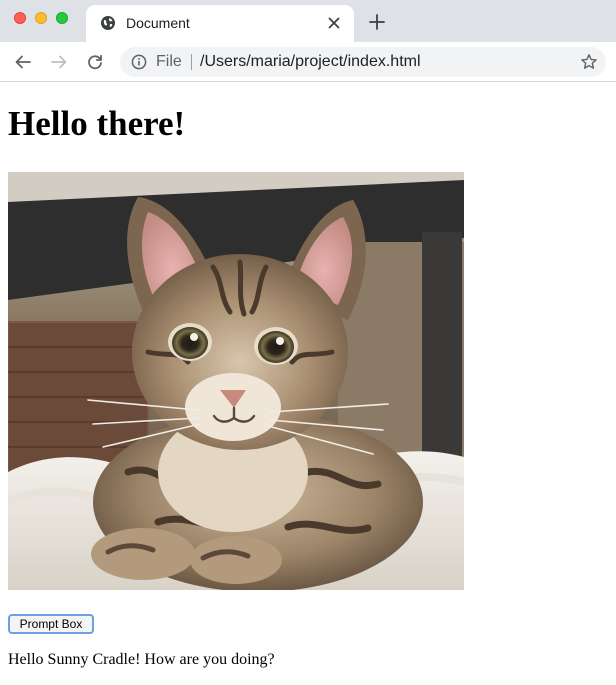 Image resolution: width=616 pixels, height=685 pixels. What do you see at coordinates (97, 123) in the screenshot?
I see `page-heading: Hello there!` at bounding box center [97, 123].